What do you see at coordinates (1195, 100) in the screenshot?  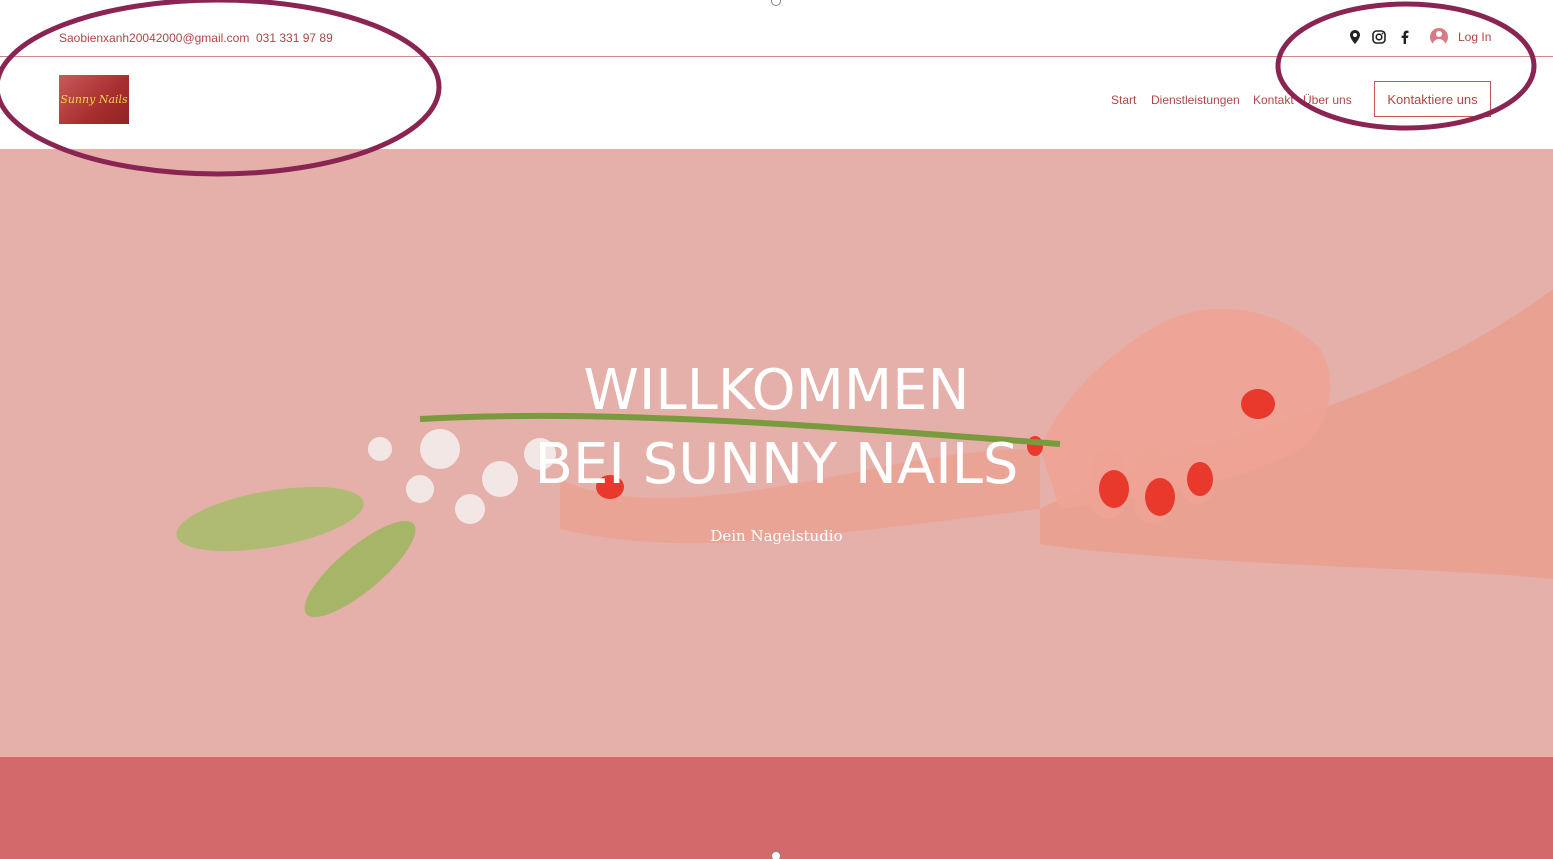 I see `nav-dienstleistungen: Dienstleistungen` at bounding box center [1195, 100].